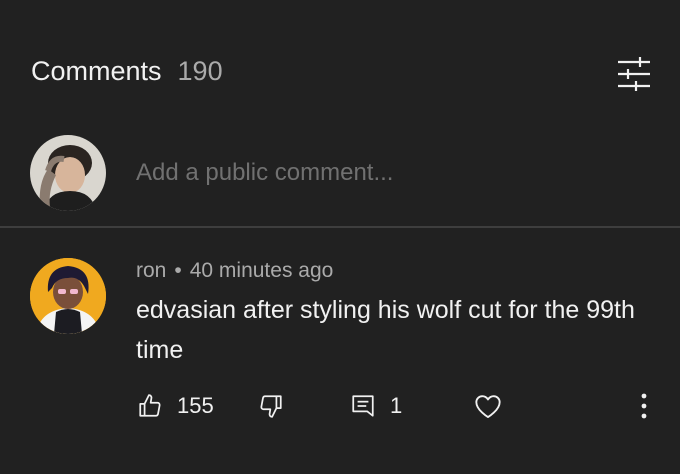 The height and width of the screenshot is (474, 680). I want to click on thumbs-up-icon, so click(150, 406).